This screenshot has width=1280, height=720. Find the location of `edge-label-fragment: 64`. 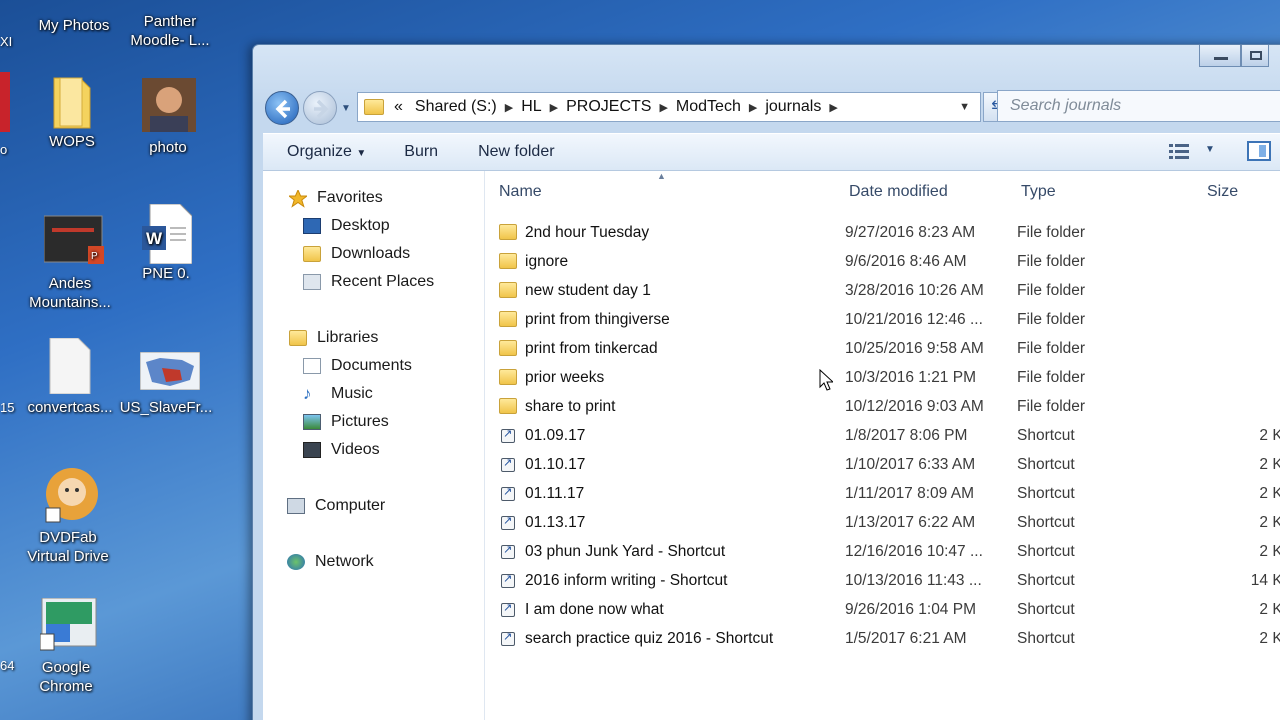

edge-label-fragment: 64 is located at coordinates (7, 665).